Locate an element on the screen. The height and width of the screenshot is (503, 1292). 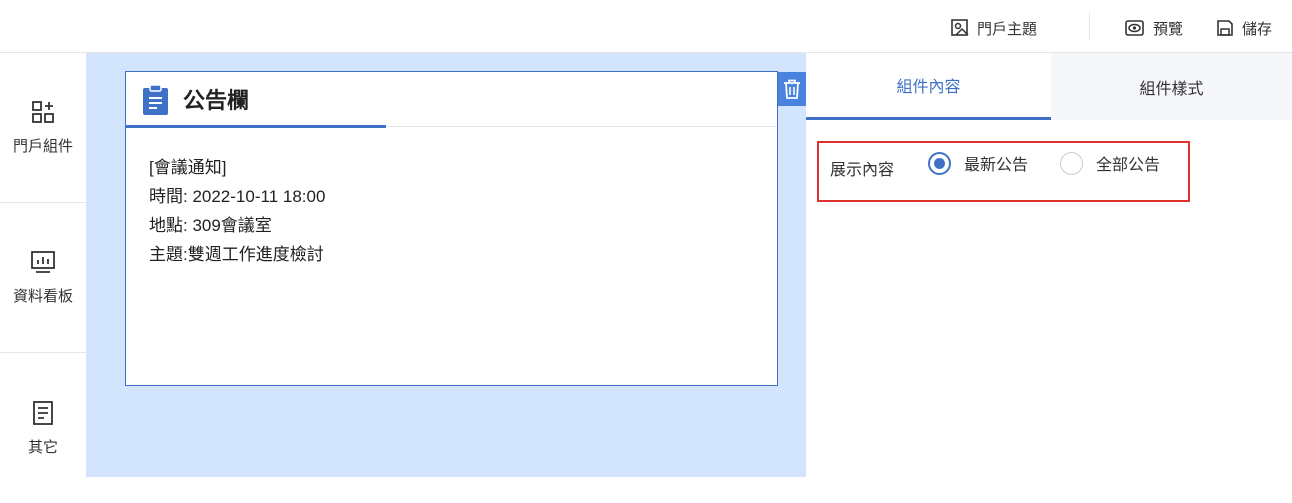
sidebar-item-label: 門戶組件 is located at coordinates (42, 146).